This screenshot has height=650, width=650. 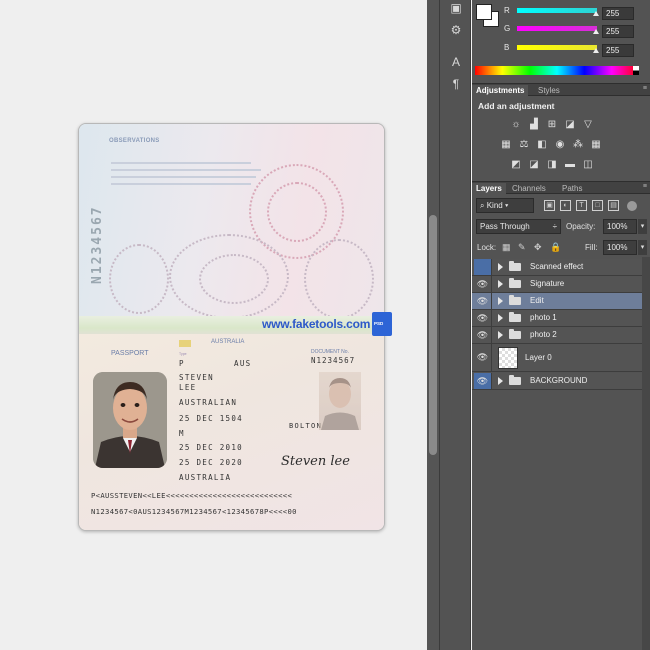 What do you see at coordinates (596, 13) in the screenshot?
I see `red-slider-knob` at bounding box center [596, 13].